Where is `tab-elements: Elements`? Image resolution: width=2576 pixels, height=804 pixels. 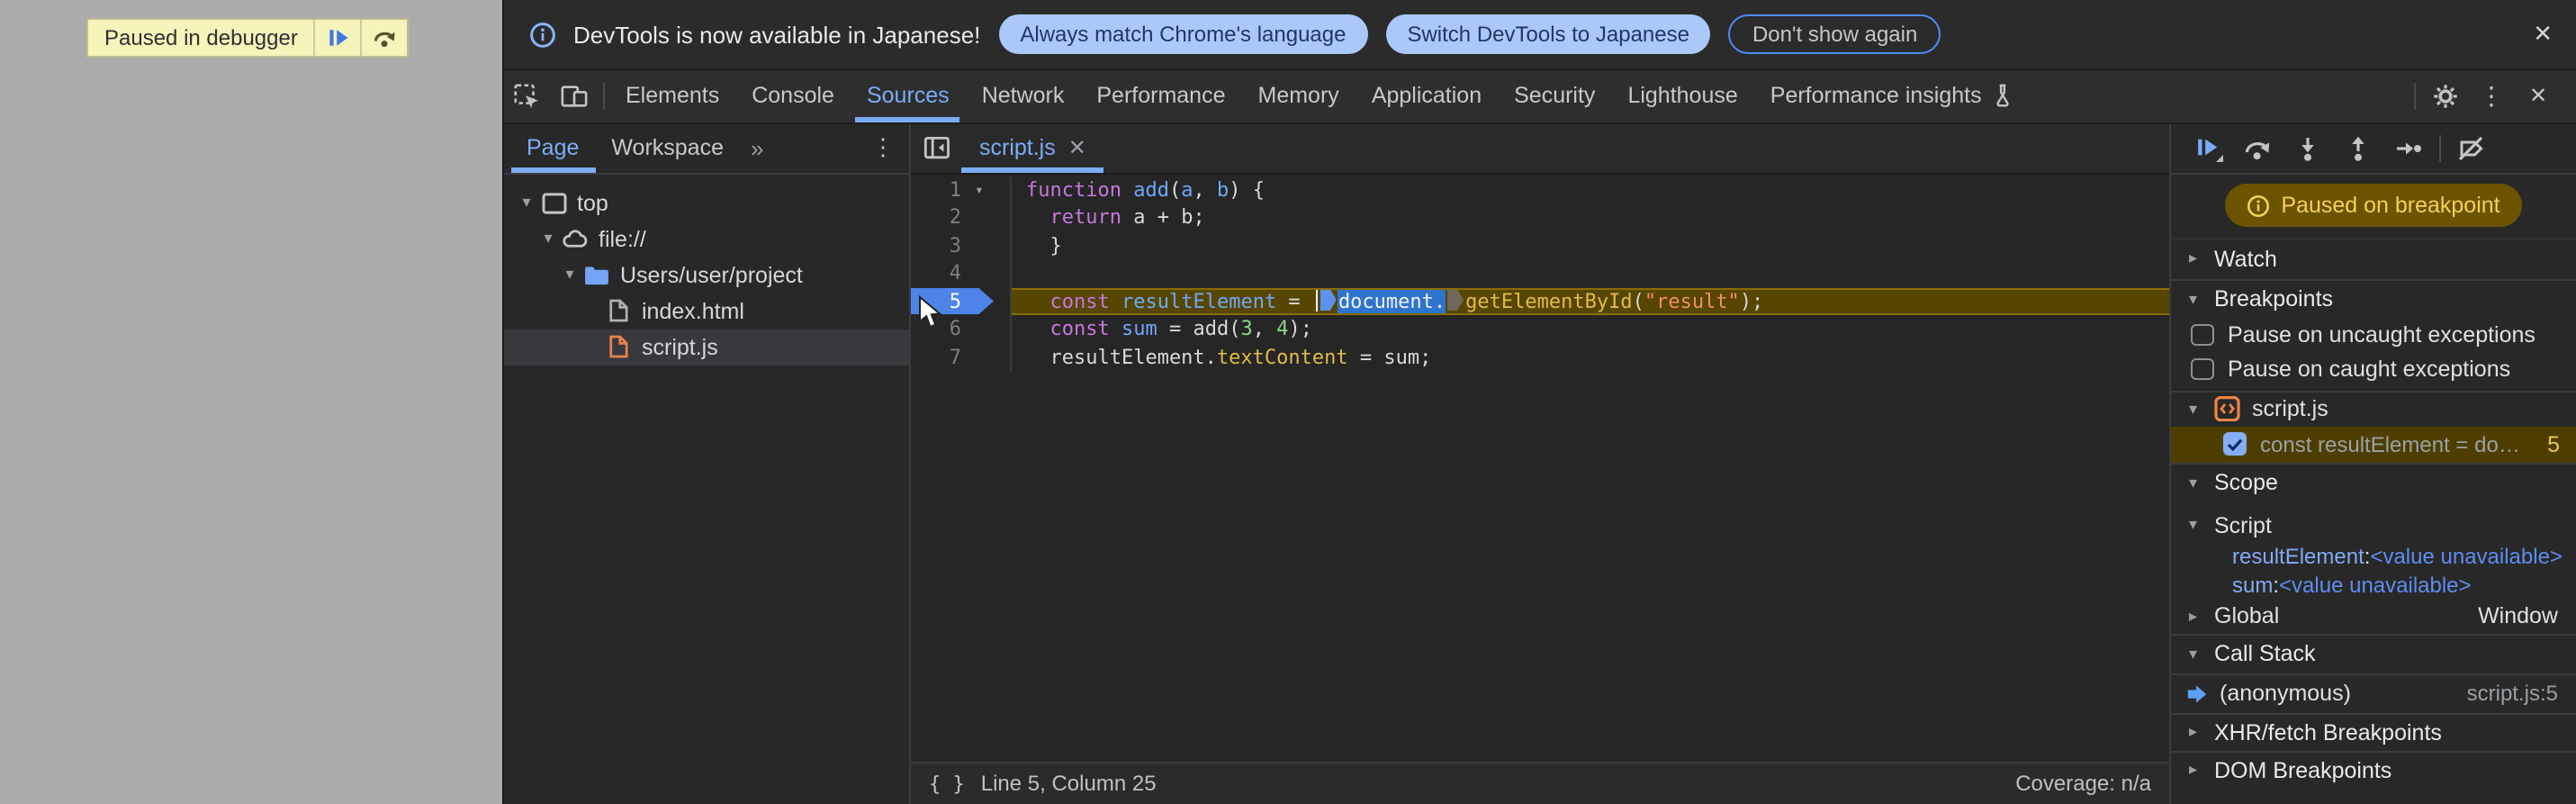
tab-elements: Elements is located at coordinates (672, 96).